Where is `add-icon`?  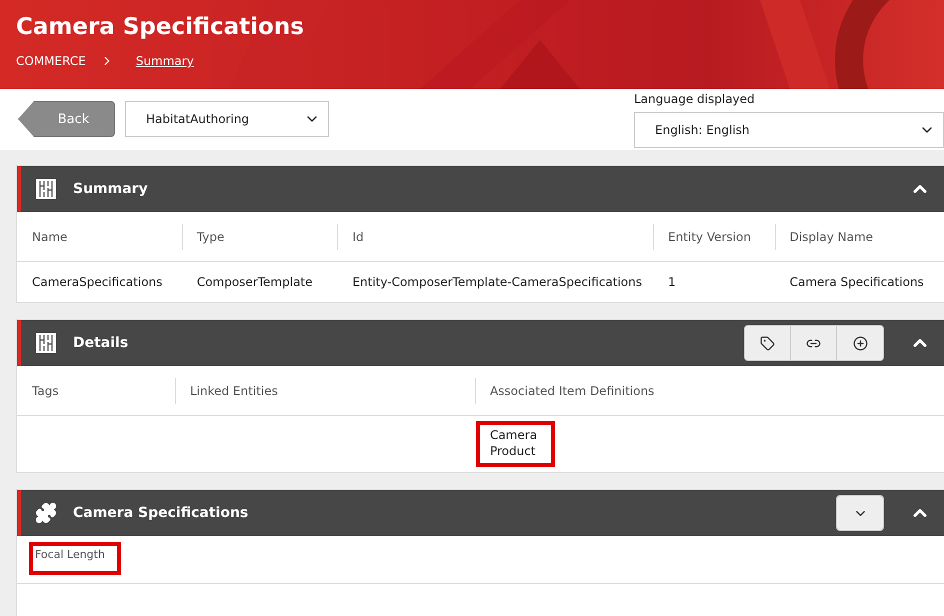
add-icon is located at coordinates (860, 343).